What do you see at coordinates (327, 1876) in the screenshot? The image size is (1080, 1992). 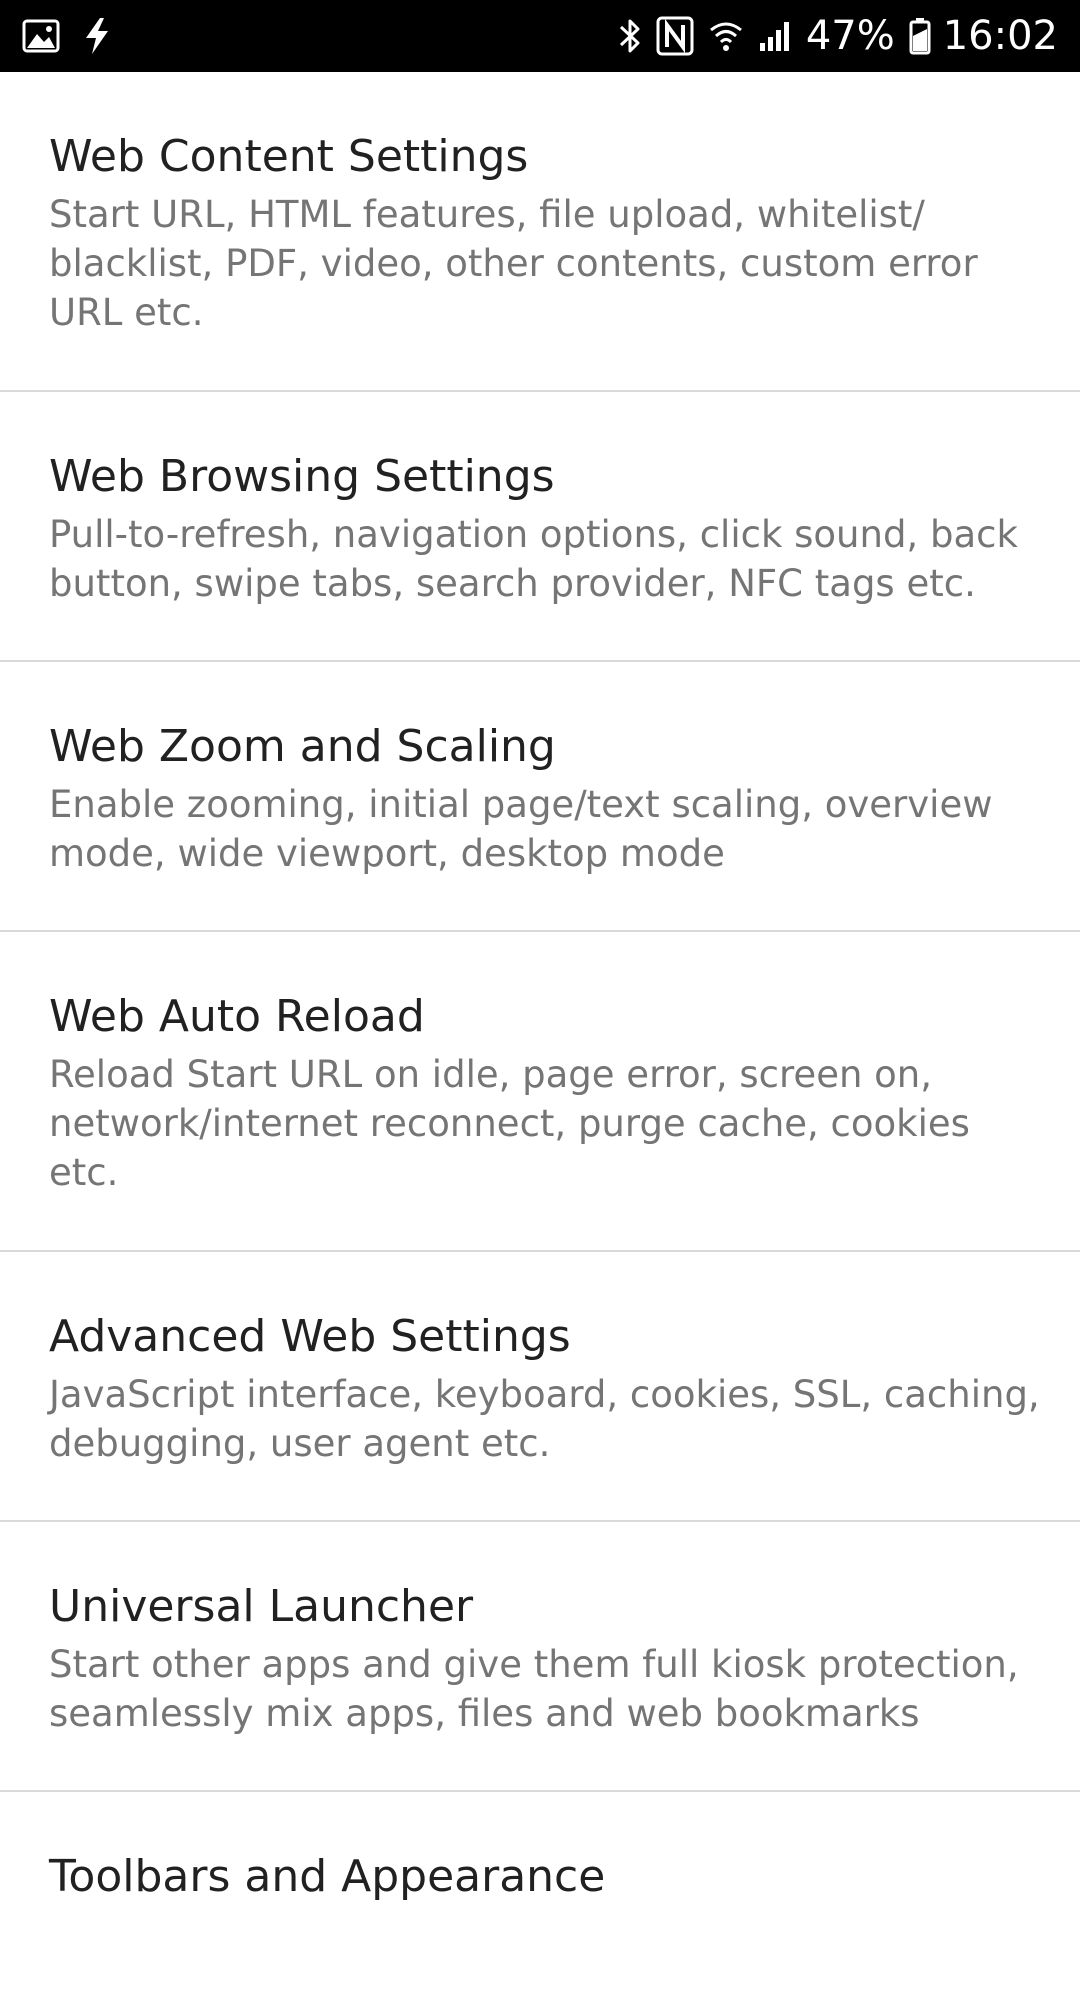 I see `settings-item-title: Toolbars and Appearance` at bounding box center [327, 1876].